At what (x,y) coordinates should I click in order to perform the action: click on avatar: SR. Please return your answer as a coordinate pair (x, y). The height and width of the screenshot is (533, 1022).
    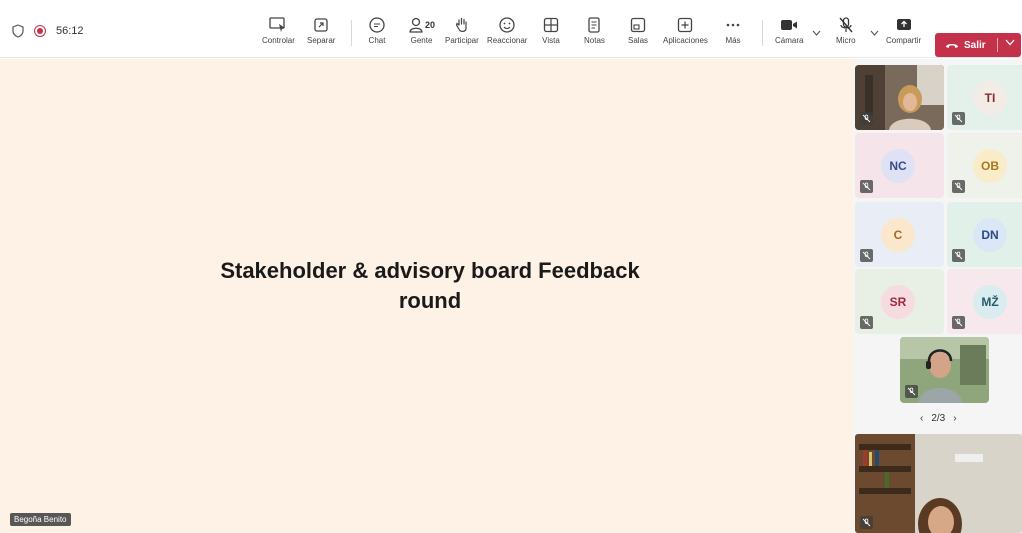
    Looking at the image, I should click on (898, 302).